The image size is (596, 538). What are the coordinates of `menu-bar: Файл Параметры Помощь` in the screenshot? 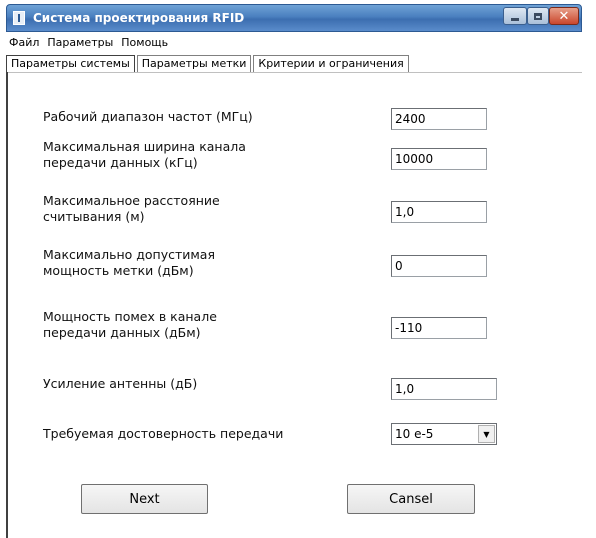 It's located at (87, 44).